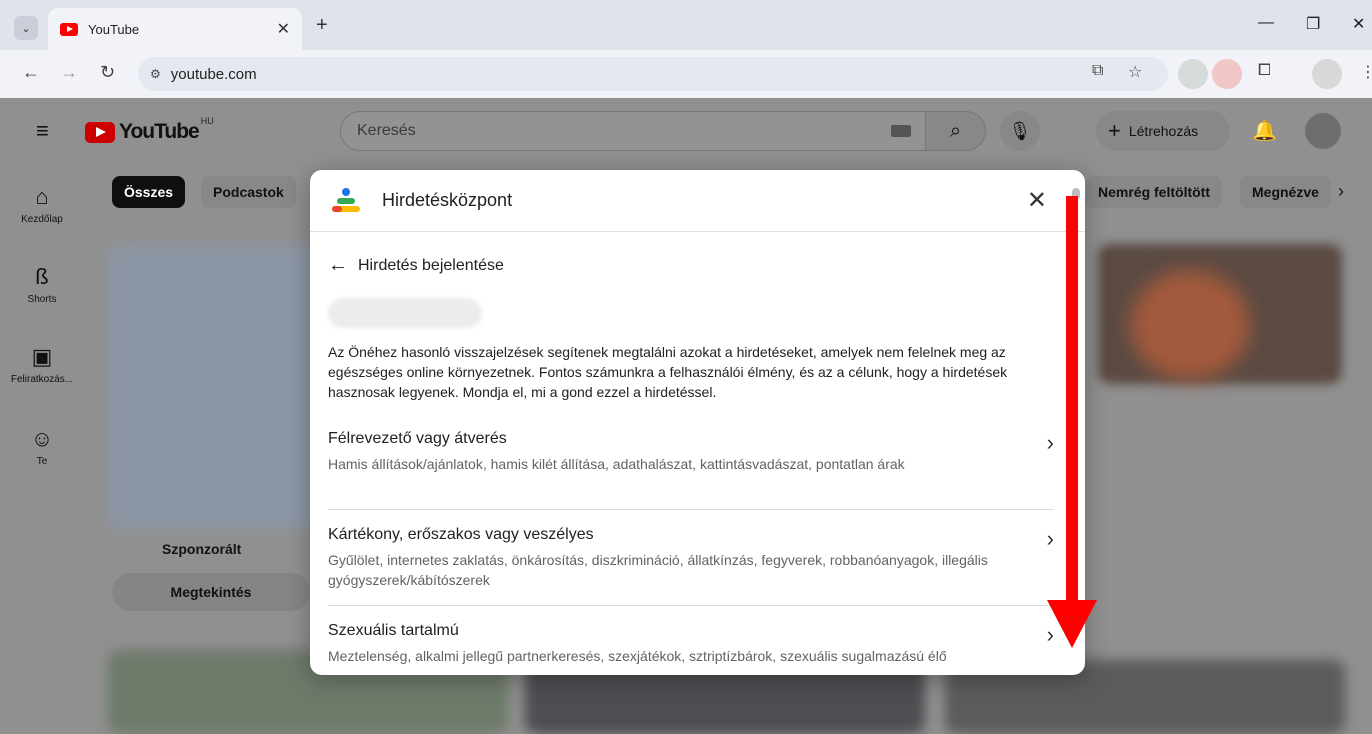  What do you see at coordinates (1313, 24) in the screenshot?
I see `restore-button: ❐` at bounding box center [1313, 24].